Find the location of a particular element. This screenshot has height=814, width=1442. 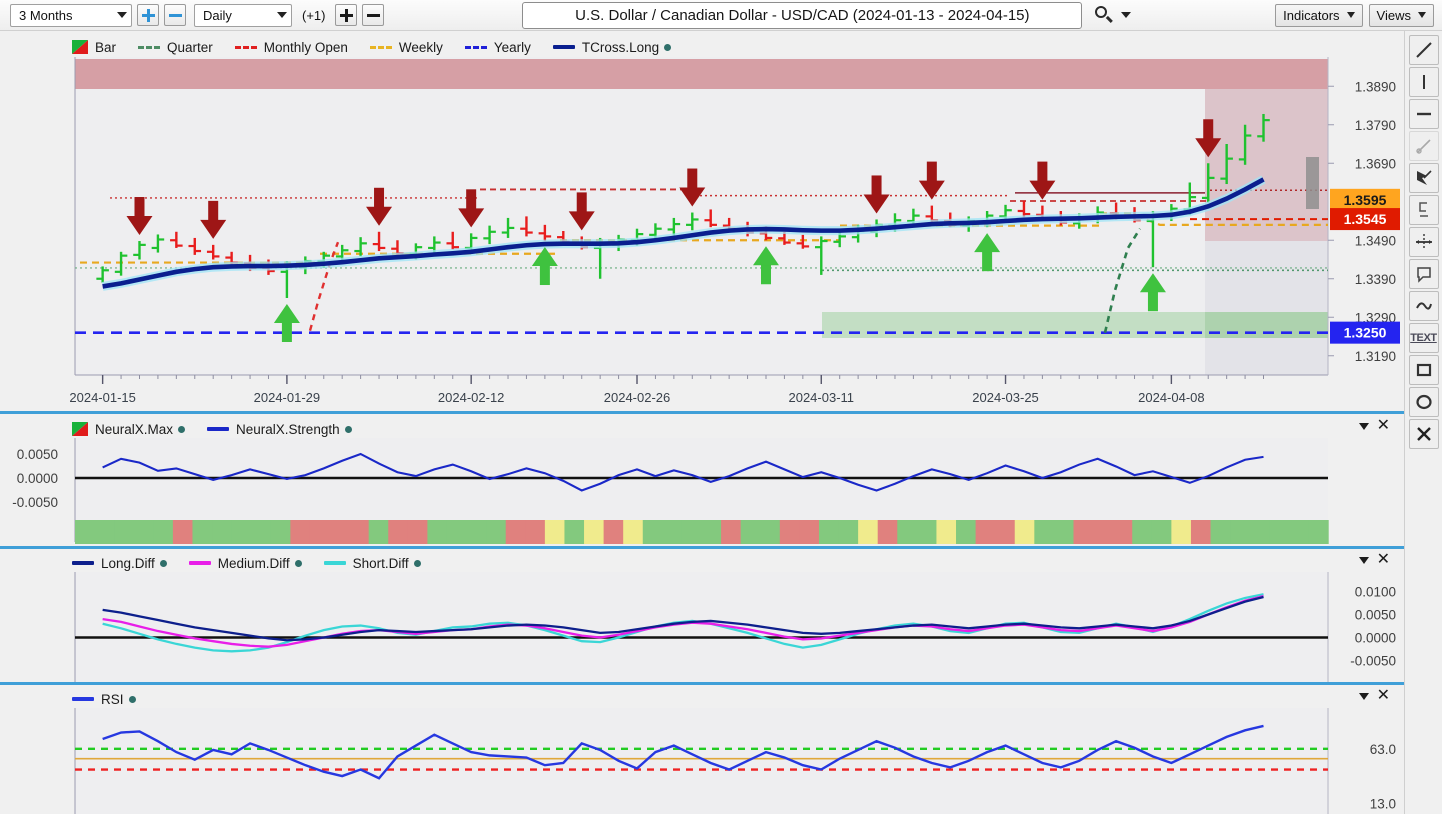

svg-text: 1.3190 is located at coordinates (1375, 356).